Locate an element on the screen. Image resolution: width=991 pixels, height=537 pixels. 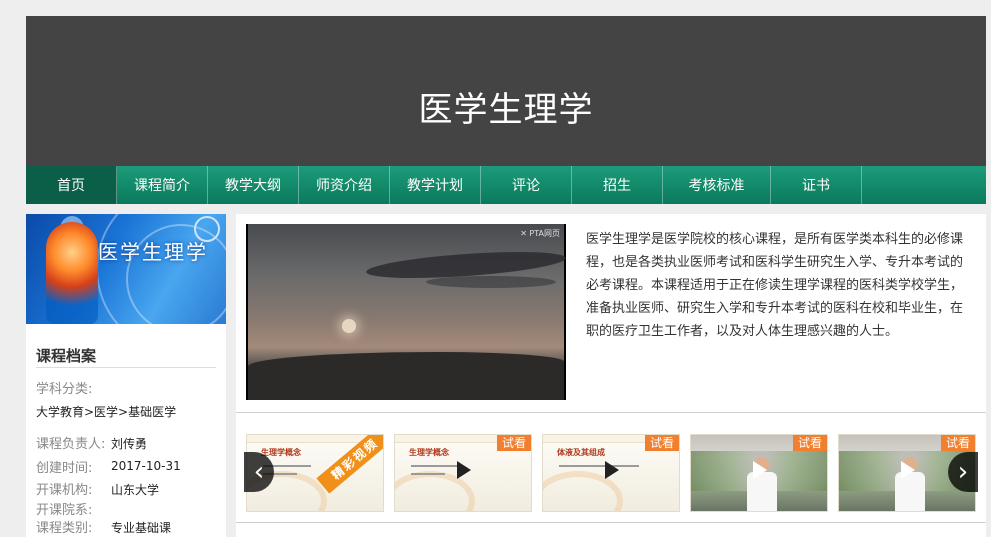
video-sun is located at coordinates (349, 326).